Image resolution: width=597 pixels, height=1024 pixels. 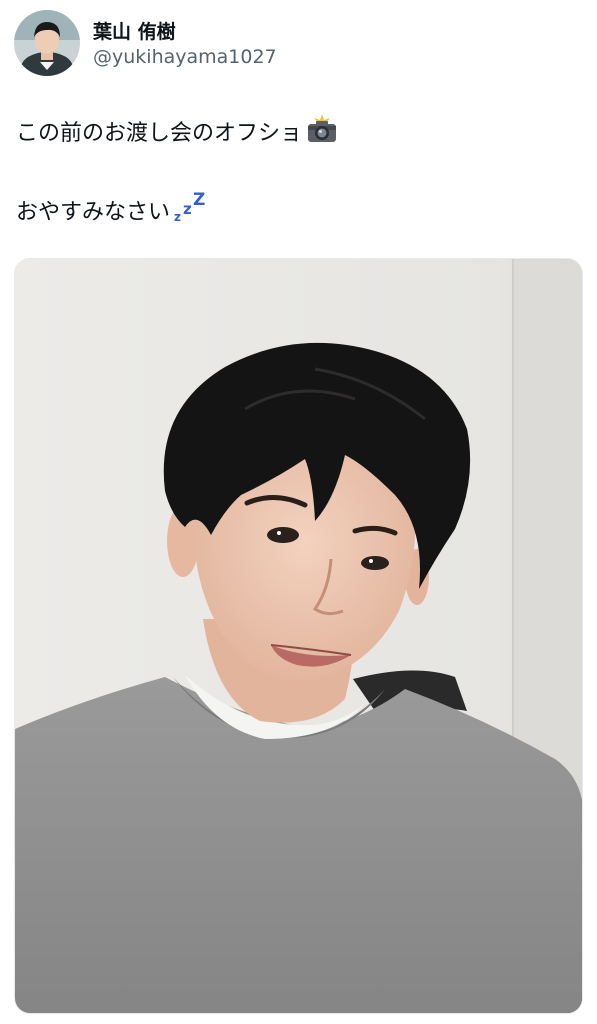 What do you see at coordinates (185, 57) in the screenshot?
I see `author-handle: @yukihayama1027` at bounding box center [185, 57].